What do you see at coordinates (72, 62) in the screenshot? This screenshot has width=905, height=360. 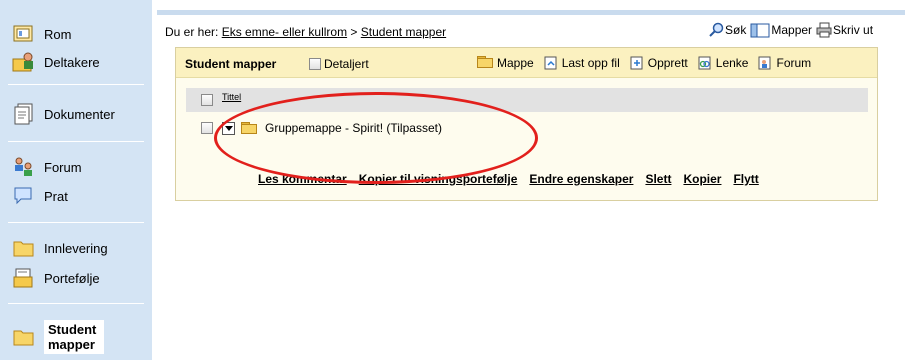 I see `sidebar-item-label: Deltakere` at bounding box center [72, 62].